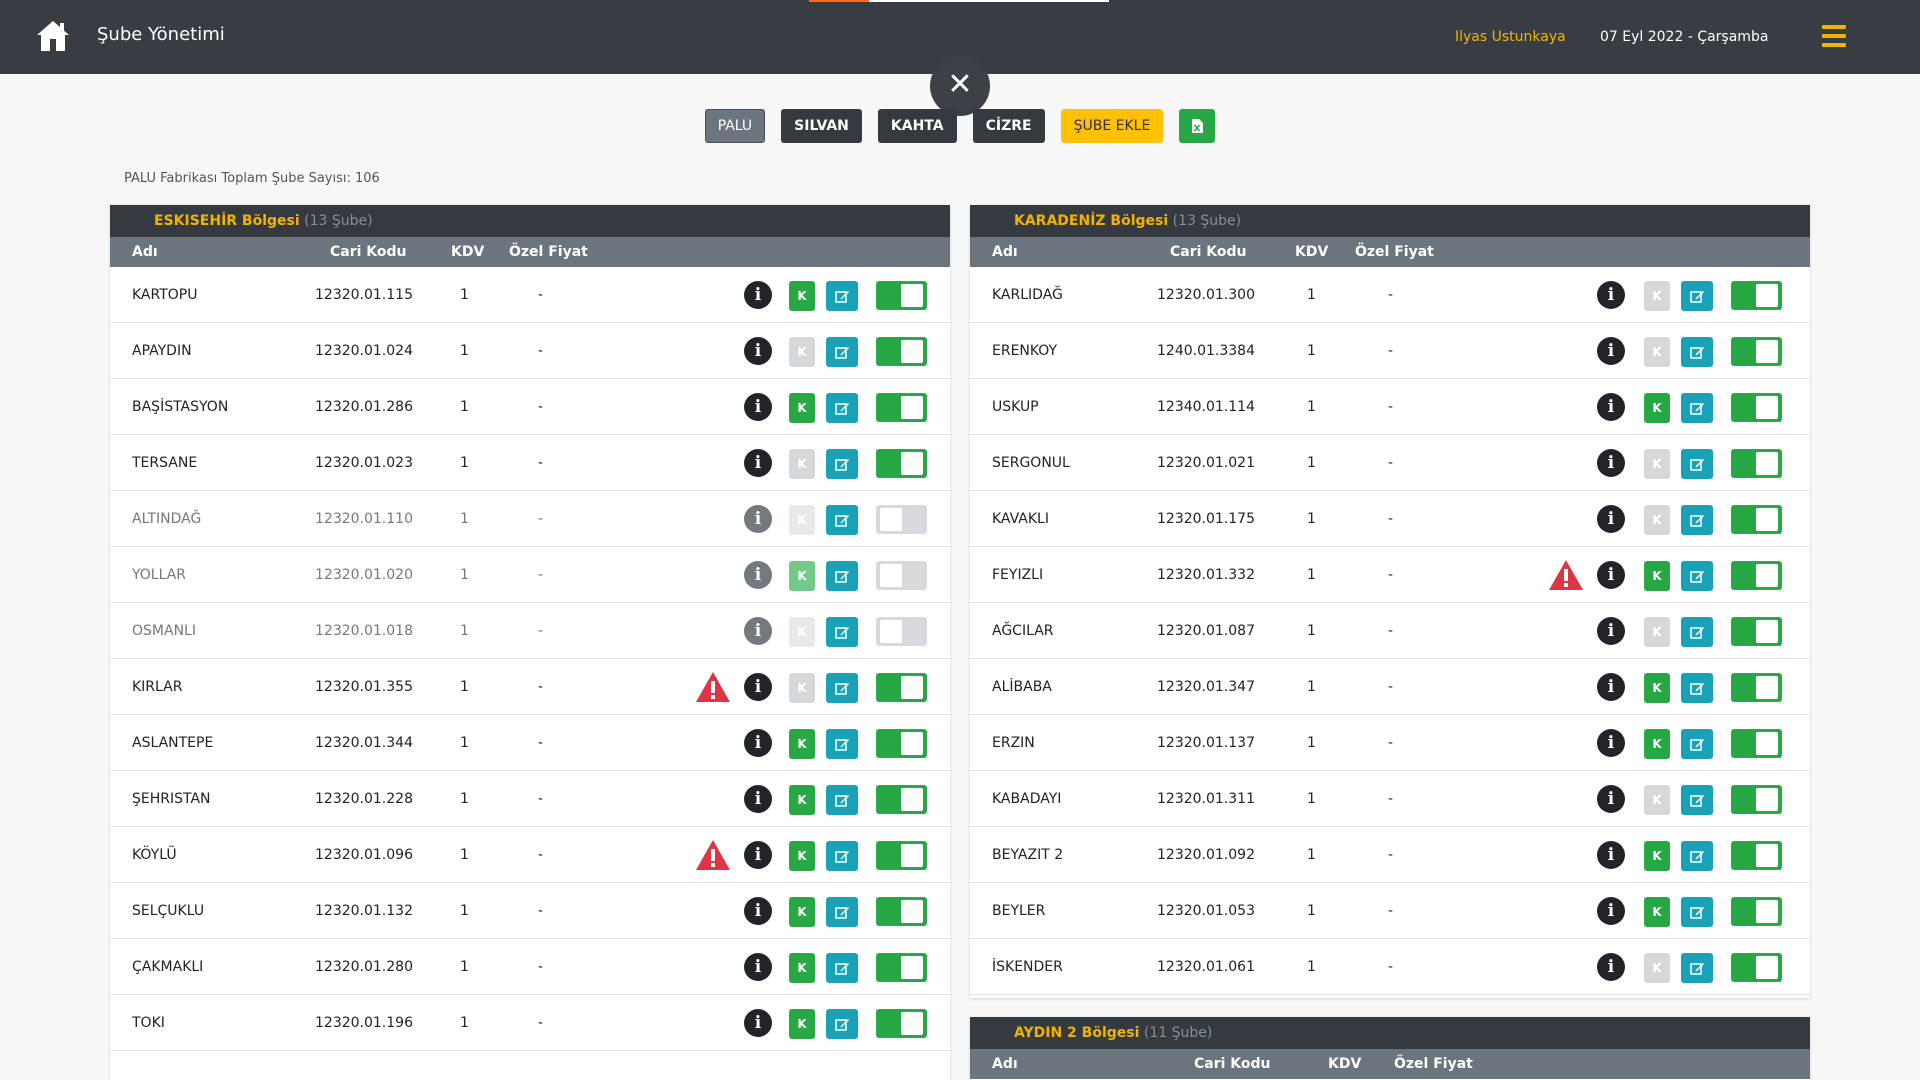 The height and width of the screenshot is (1080, 1920). Describe the element at coordinates (1834, 36) in the screenshot. I see `hamburger-menu-icon` at that location.